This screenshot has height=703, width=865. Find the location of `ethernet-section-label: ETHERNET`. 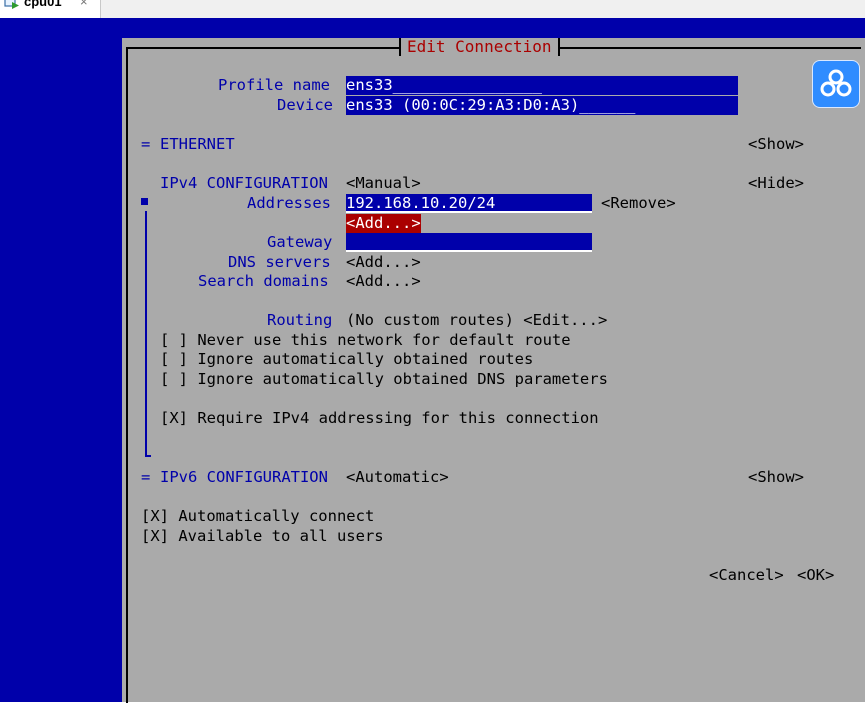

ethernet-section-label: ETHERNET is located at coordinates (197, 144).